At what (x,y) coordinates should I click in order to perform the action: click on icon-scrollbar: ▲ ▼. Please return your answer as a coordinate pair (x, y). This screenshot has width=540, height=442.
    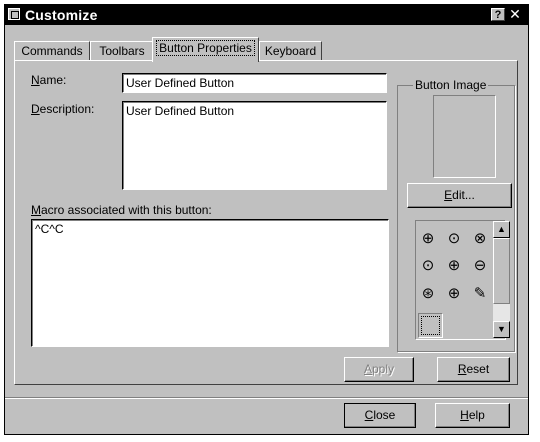
    Looking at the image, I should click on (501, 279).